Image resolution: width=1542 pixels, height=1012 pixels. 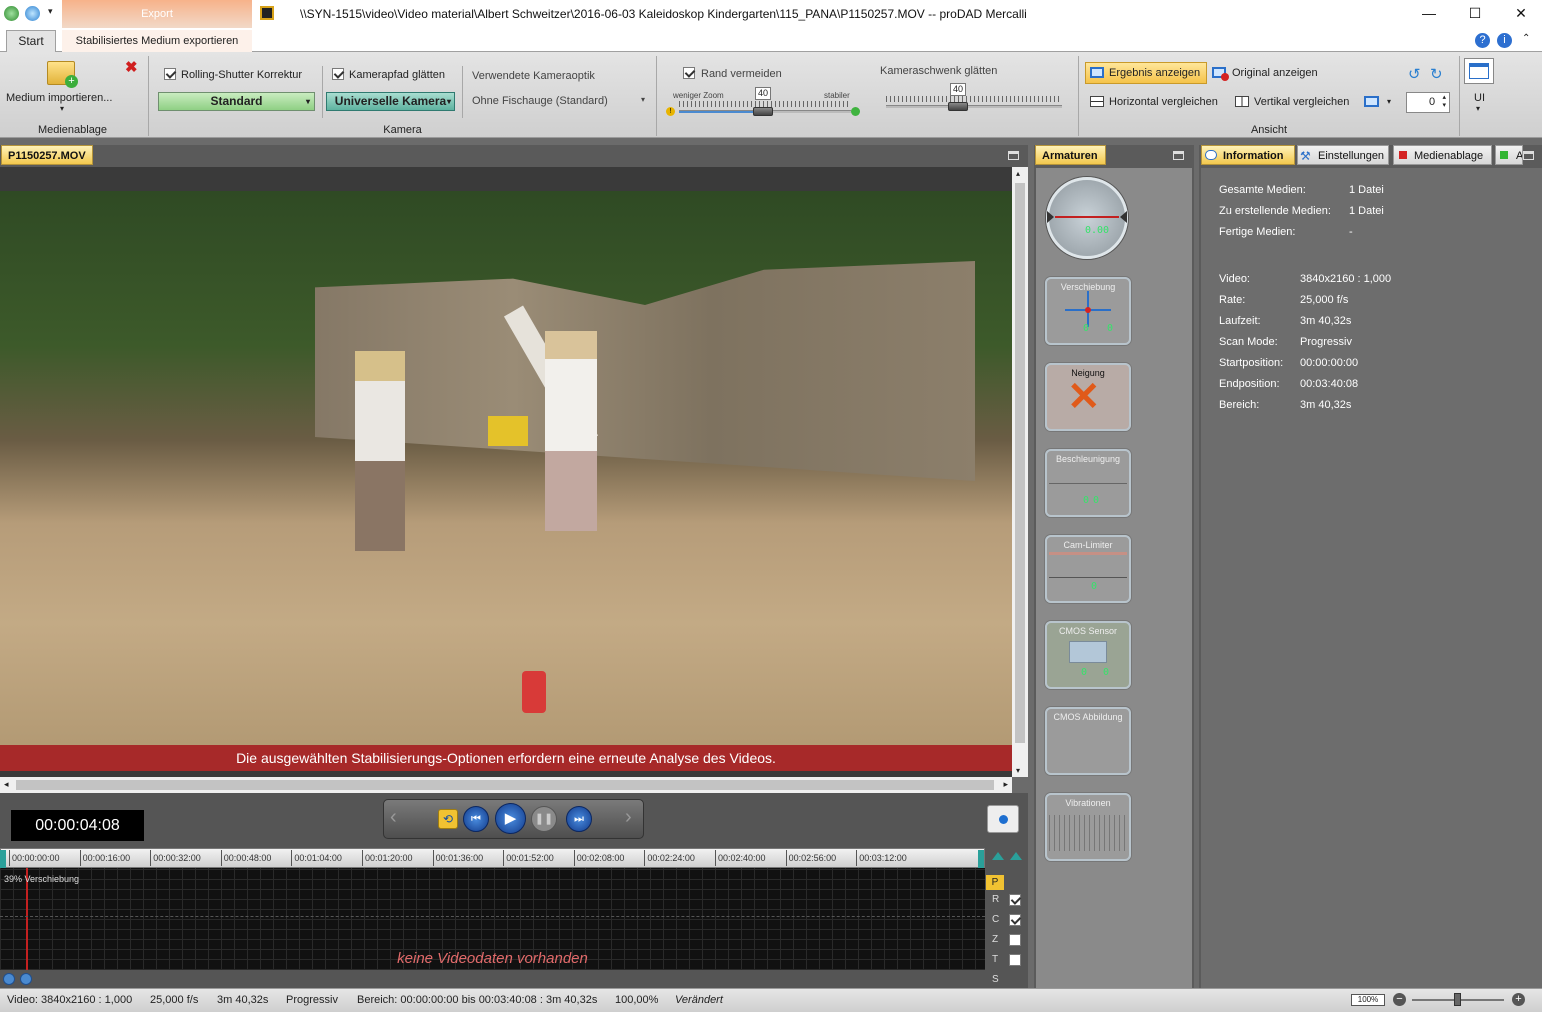 What do you see at coordinates (492, 916) in the screenshot?
I see `track-center-line` at bounding box center [492, 916].